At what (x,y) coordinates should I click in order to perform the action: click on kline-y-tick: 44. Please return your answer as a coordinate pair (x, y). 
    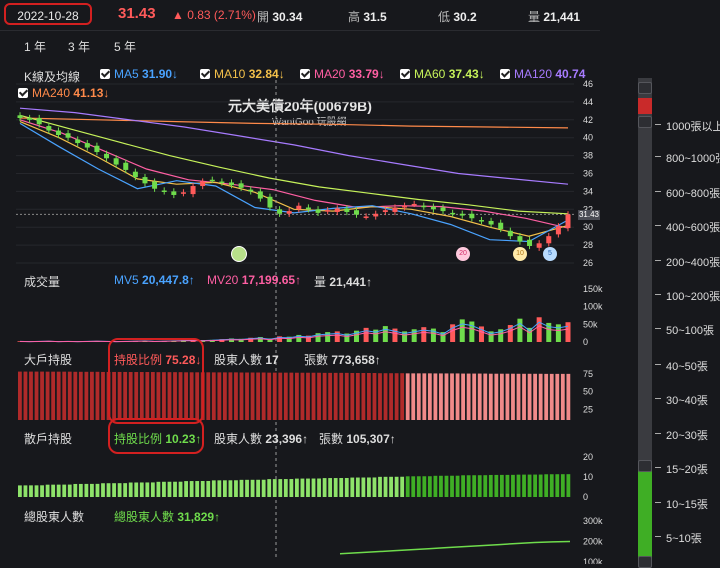
    Looking at the image, I should click on (588, 102).